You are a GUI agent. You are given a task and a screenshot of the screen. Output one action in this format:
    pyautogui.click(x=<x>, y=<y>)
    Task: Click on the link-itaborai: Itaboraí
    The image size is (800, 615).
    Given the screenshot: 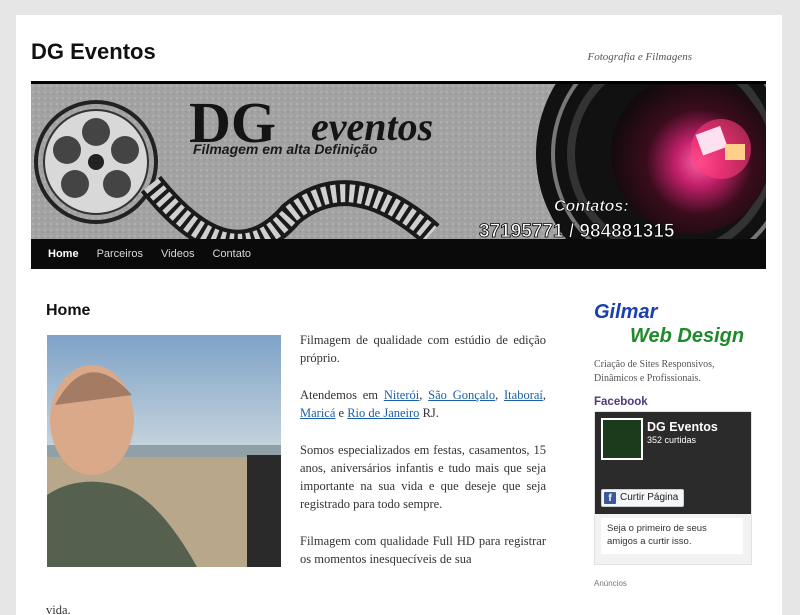 What is the action you would take?
    pyautogui.click(x=523, y=395)
    